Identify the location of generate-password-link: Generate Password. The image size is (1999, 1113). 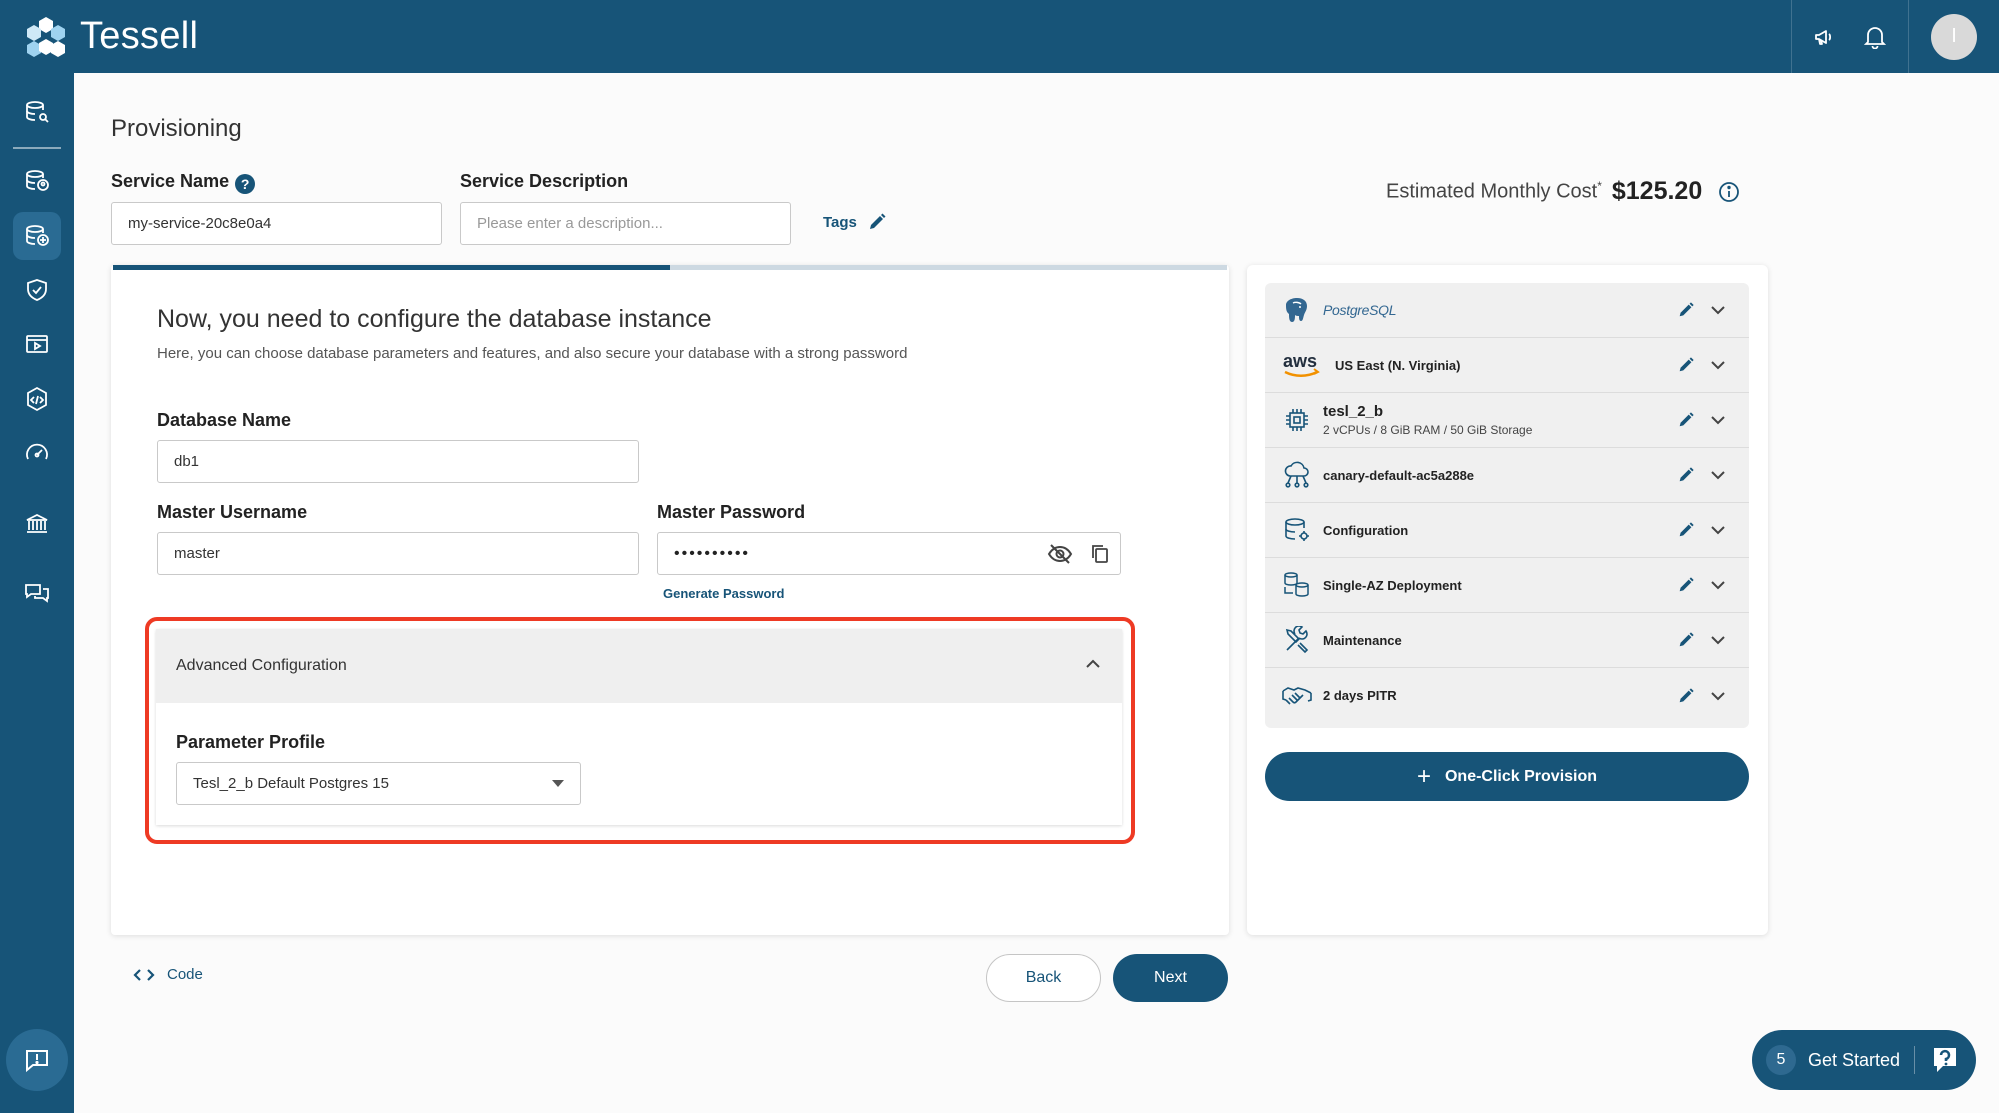
(723, 593).